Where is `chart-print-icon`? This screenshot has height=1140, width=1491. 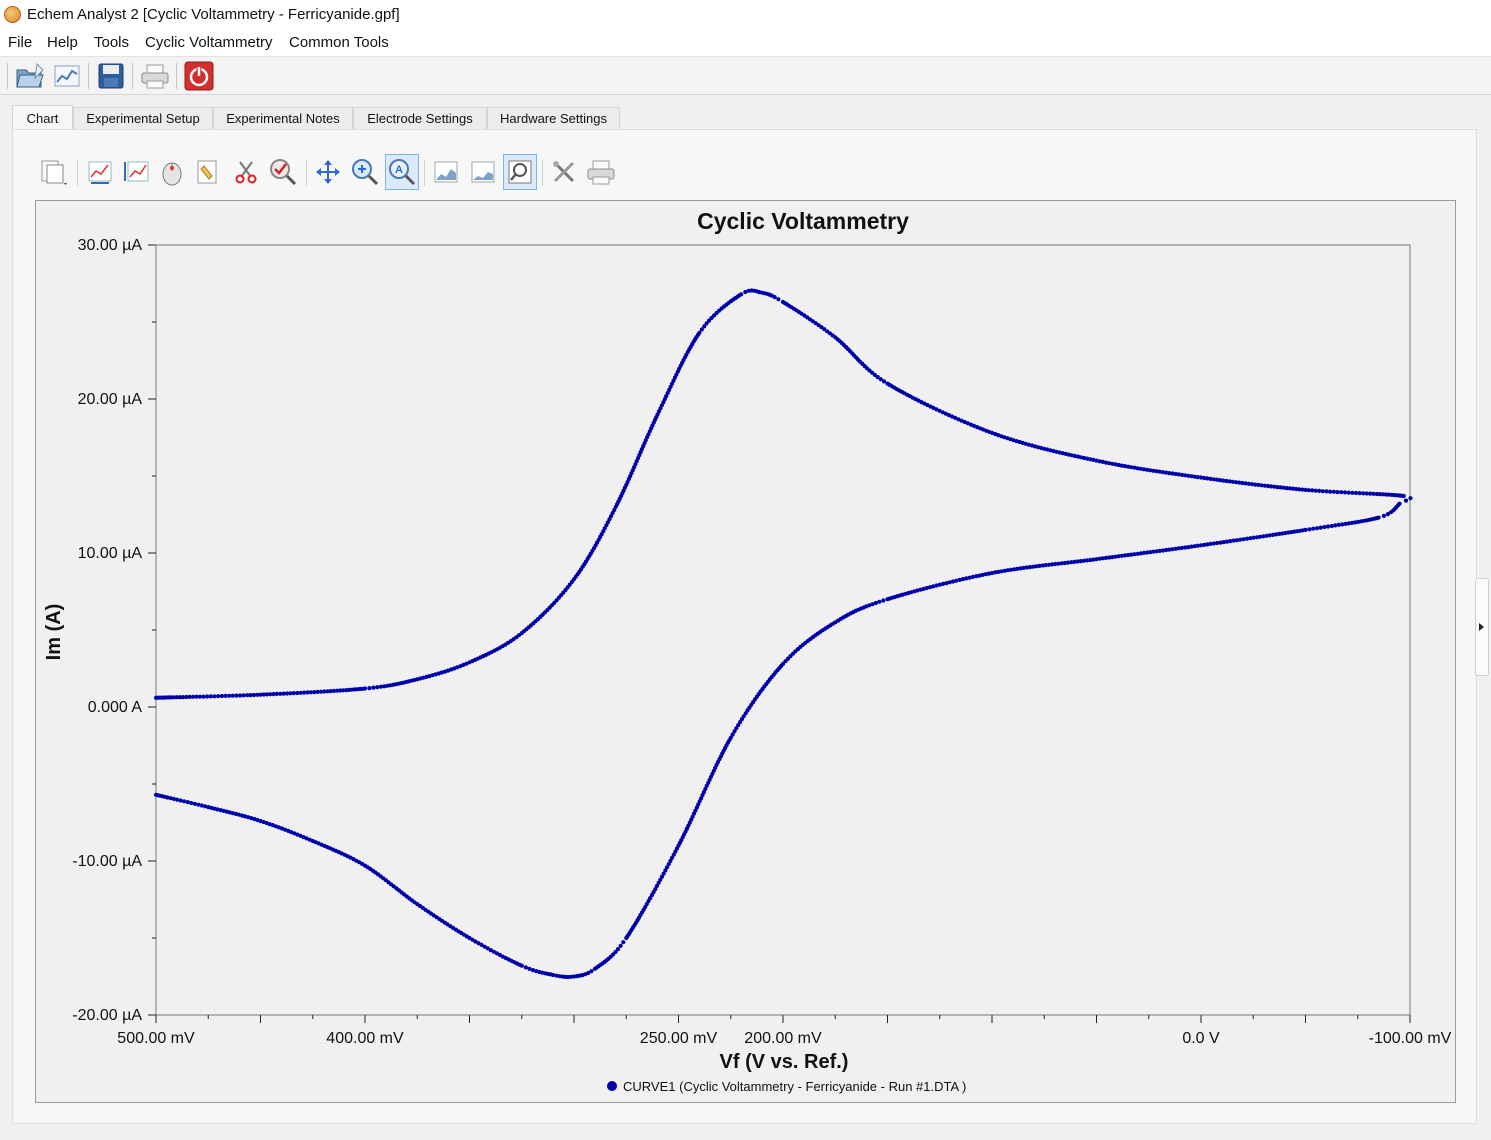 chart-print-icon is located at coordinates (601, 172).